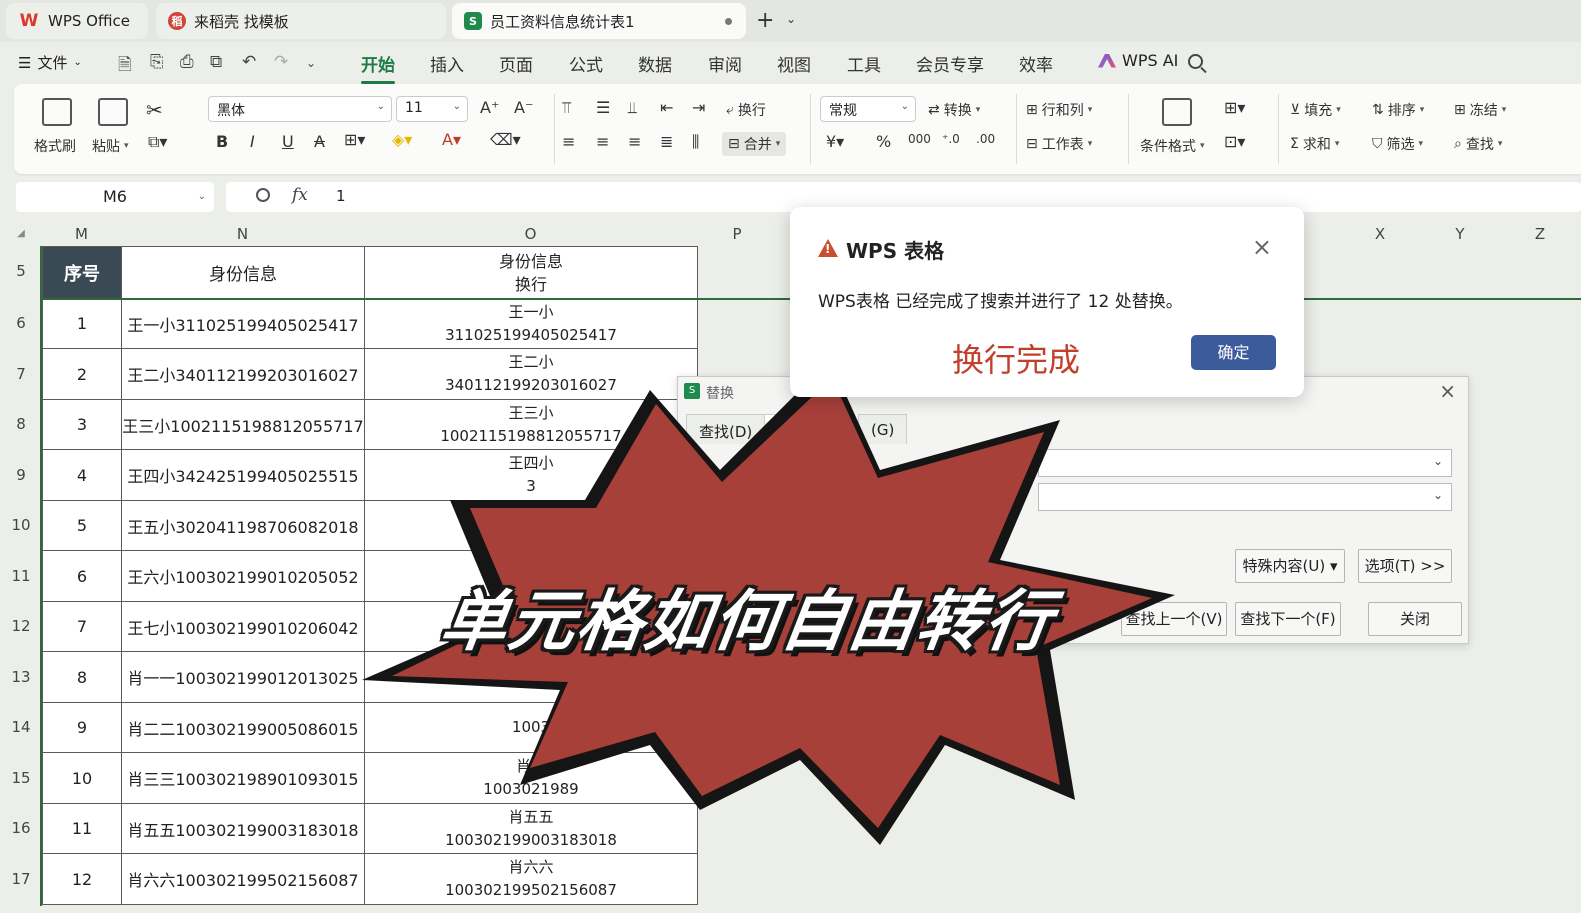 The image size is (1581, 913). What do you see at coordinates (21, 323) in the screenshot?
I see `row-header: 6` at bounding box center [21, 323].